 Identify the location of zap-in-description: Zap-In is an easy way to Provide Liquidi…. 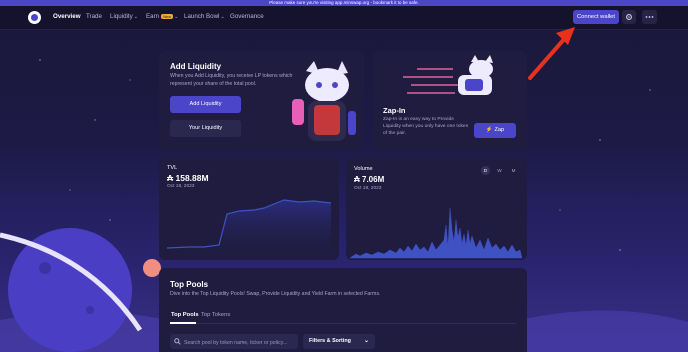
(426, 126).